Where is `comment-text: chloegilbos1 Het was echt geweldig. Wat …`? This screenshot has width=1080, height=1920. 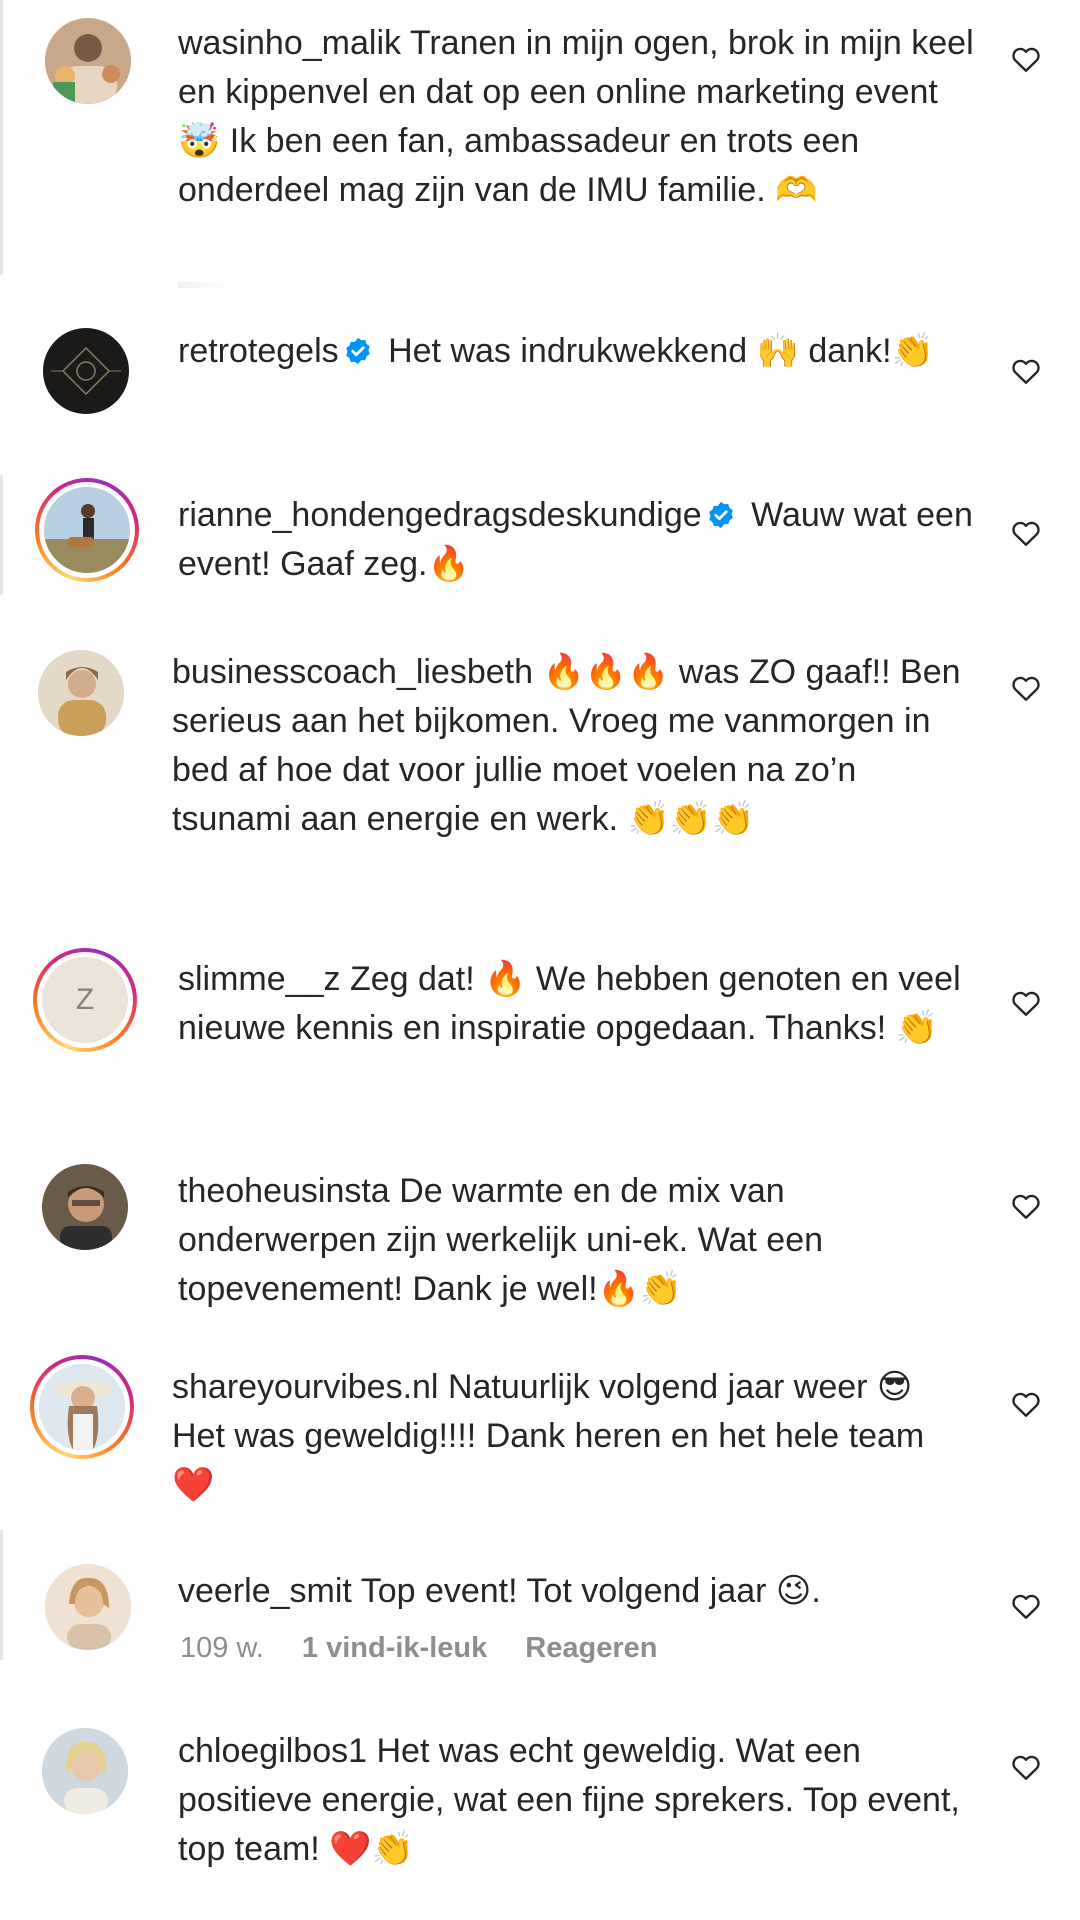
comment-text: chloegilbos1 Het was echt geweldig. Wat … is located at coordinates (578, 1800).